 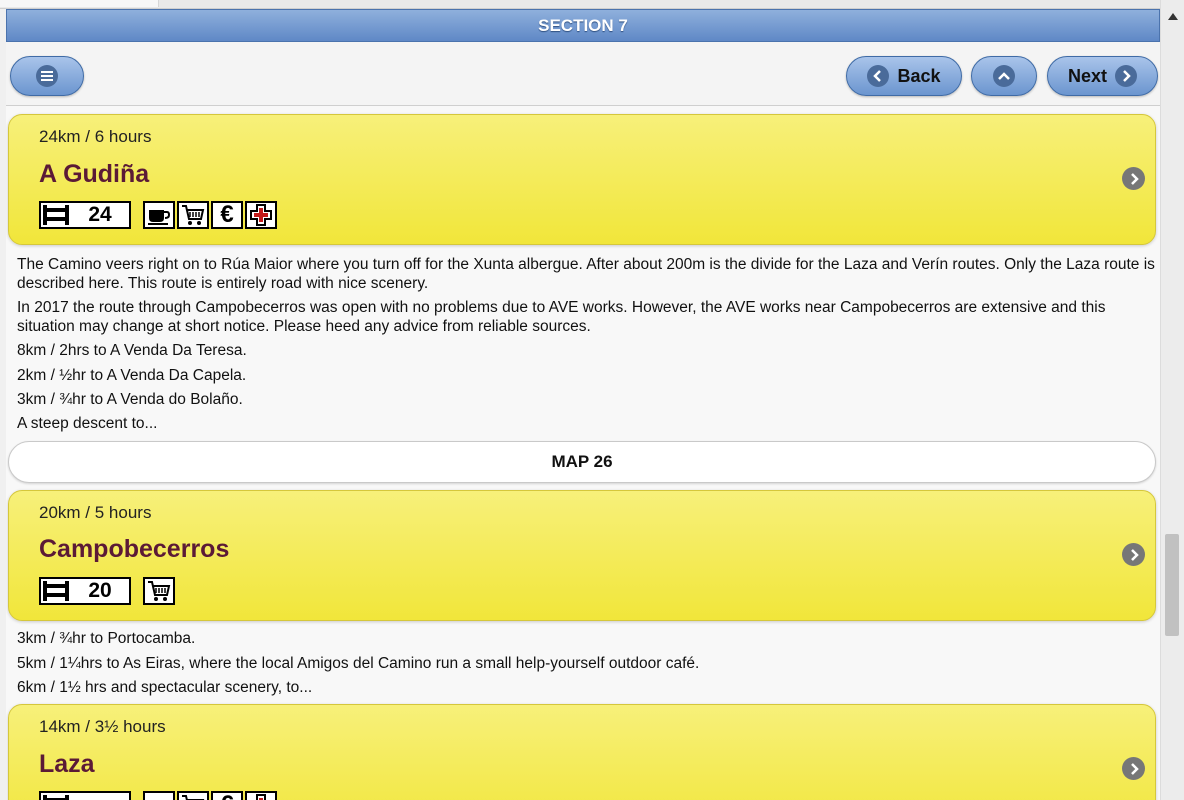 I want to click on scrollbar-thumb, so click(x=1172, y=585).